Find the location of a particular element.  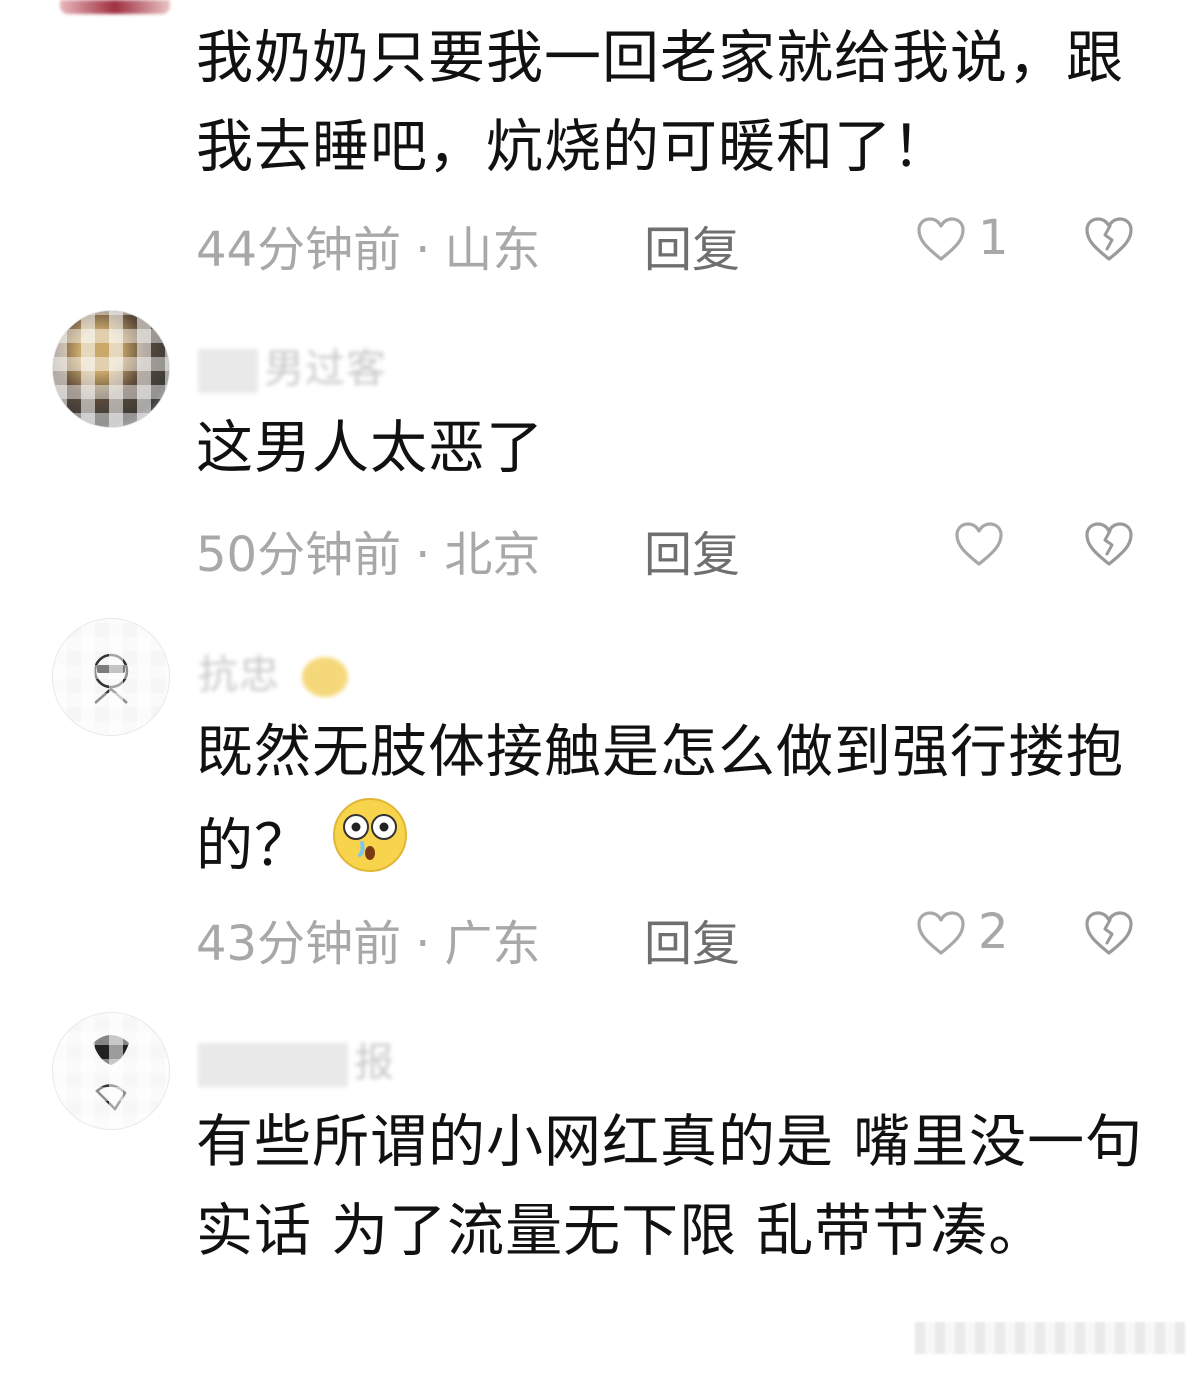

avatar-cropped is located at coordinates (115, 7).